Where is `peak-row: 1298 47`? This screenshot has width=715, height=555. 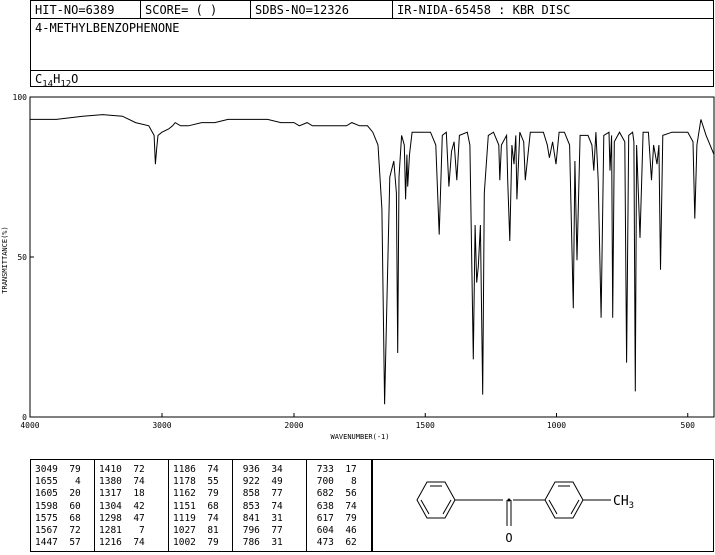
peak-row: 1298 47 is located at coordinates (122, 518).